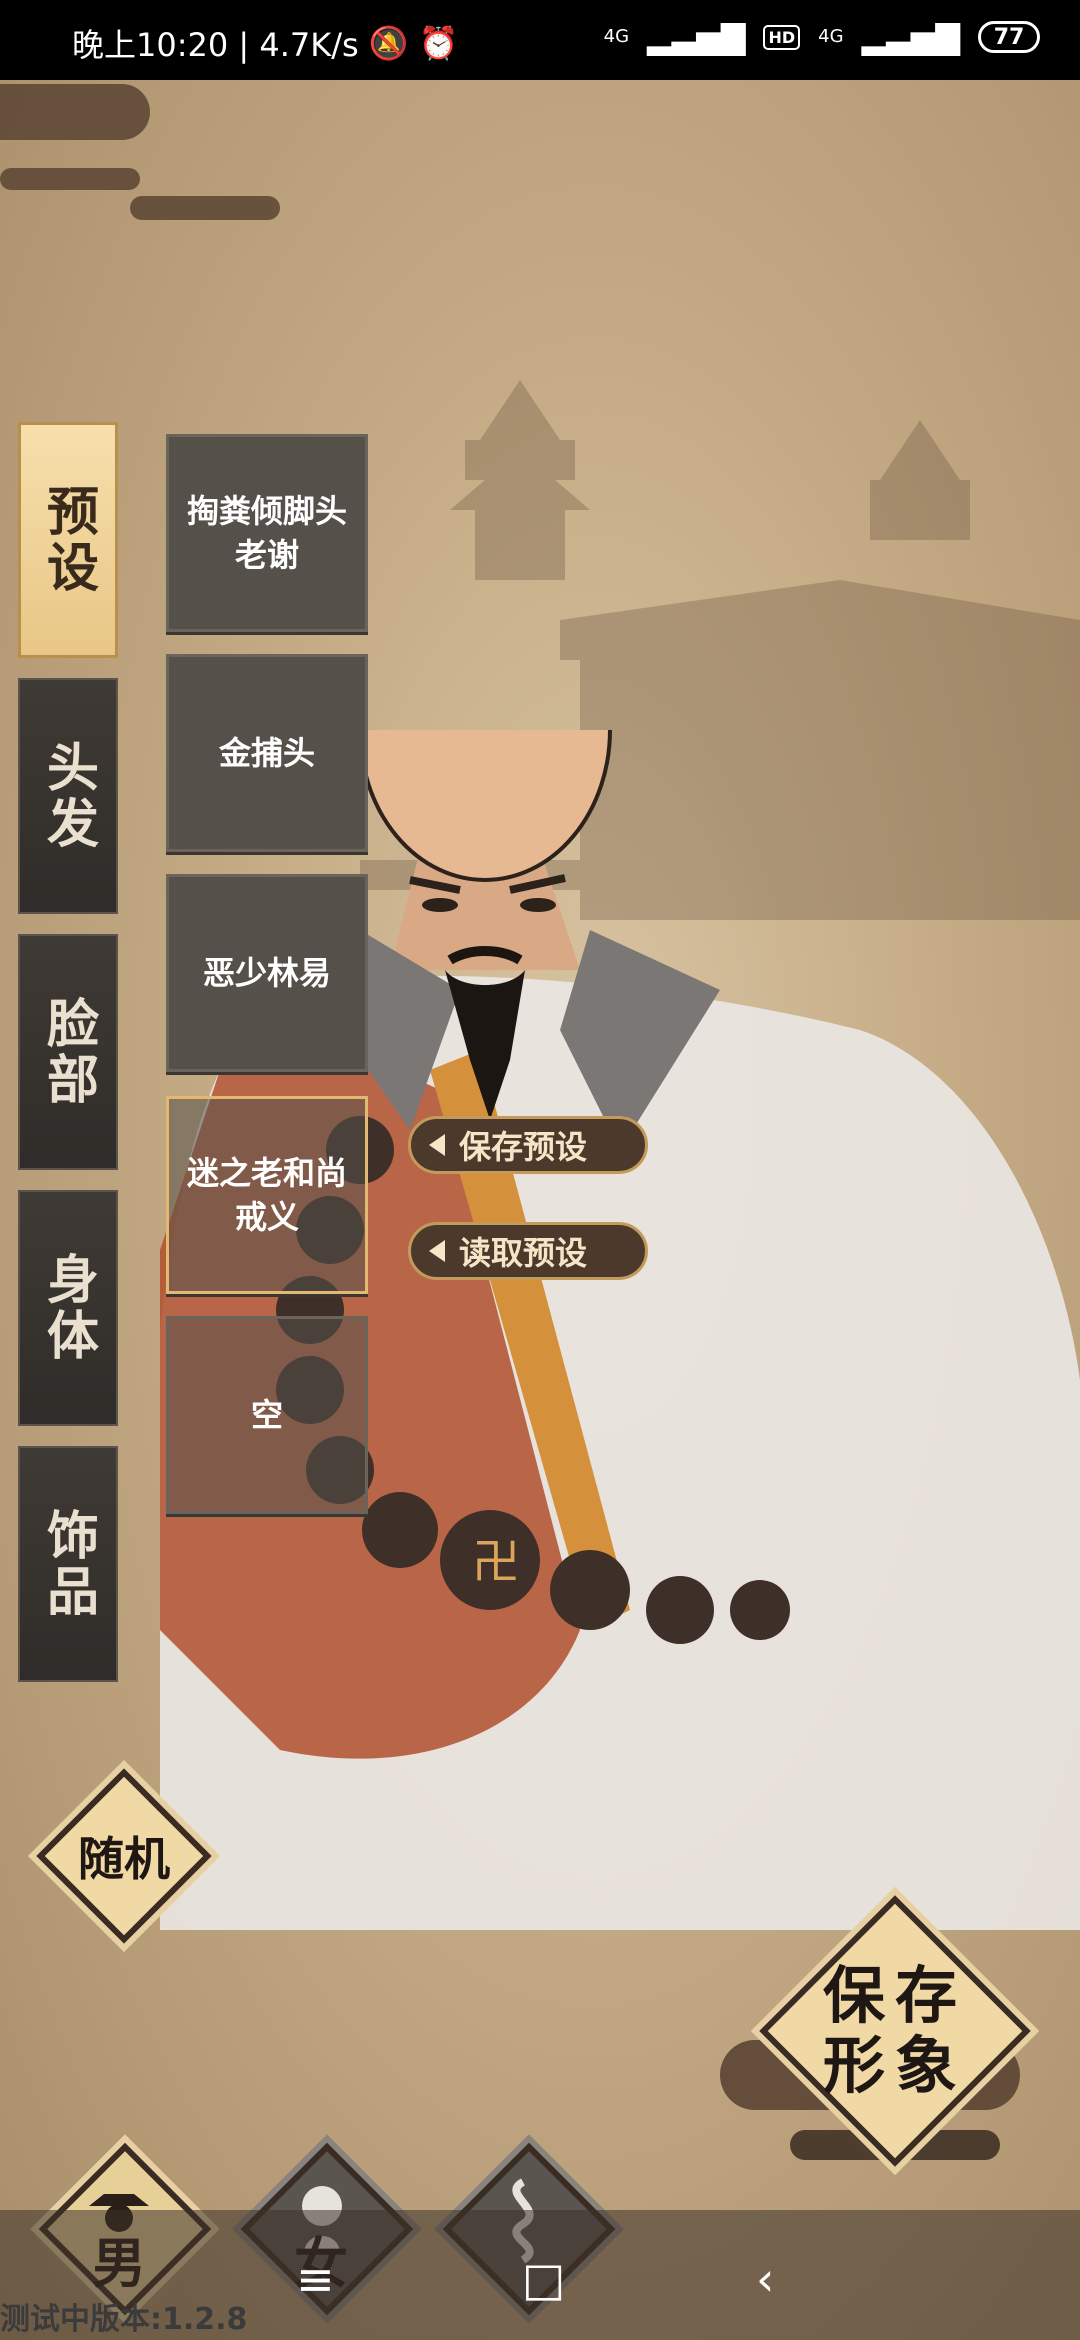 The height and width of the screenshot is (2340, 1080). I want to click on tab-body: 身体, so click(68, 1308).